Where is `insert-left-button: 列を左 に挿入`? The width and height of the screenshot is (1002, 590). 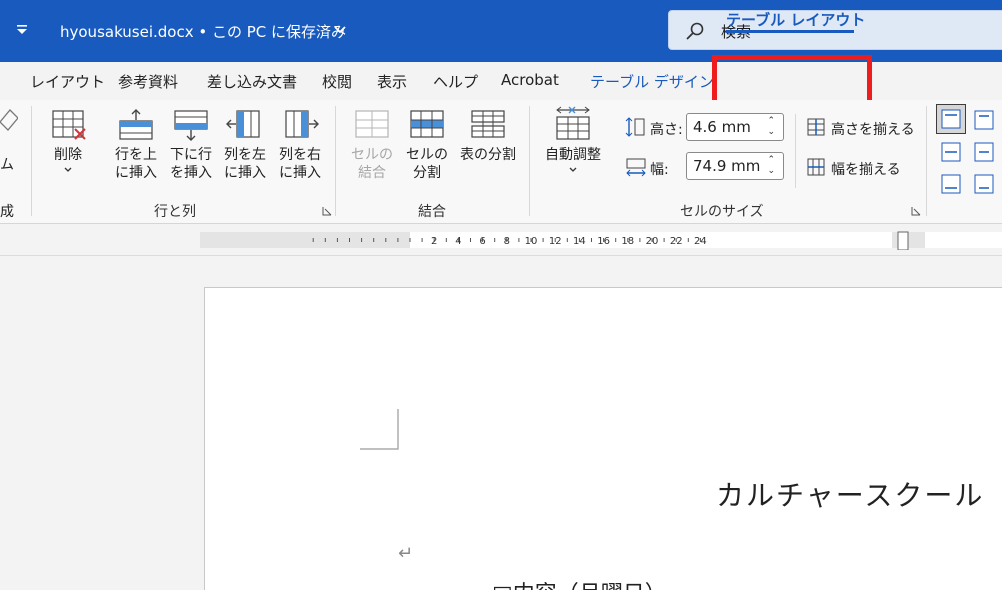
insert-left-button: 列を左 に挿入 is located at coordinates (245, 145).